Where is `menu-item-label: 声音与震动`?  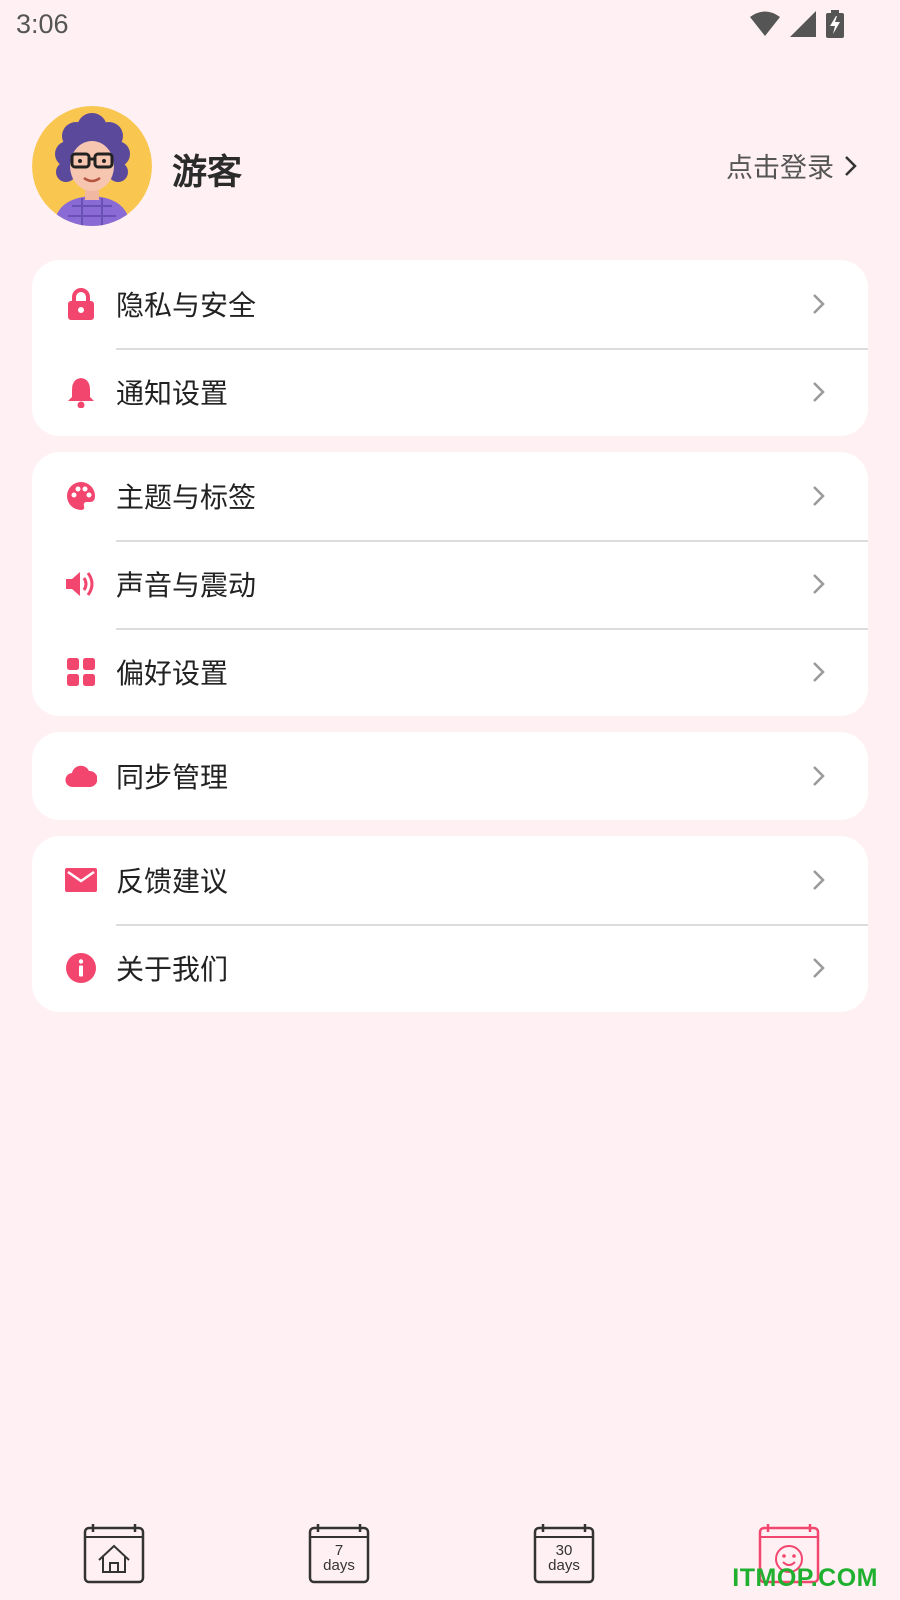
menu-item-label: 声音与震动 is located at coordinates (186, 585).